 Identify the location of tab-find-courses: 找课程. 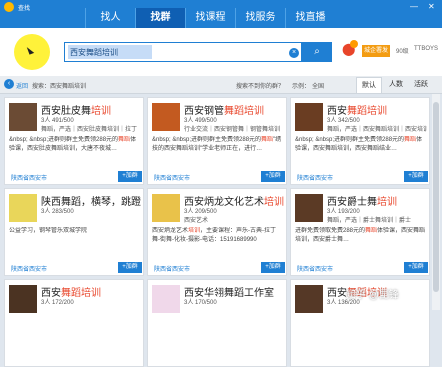
(210, 18).